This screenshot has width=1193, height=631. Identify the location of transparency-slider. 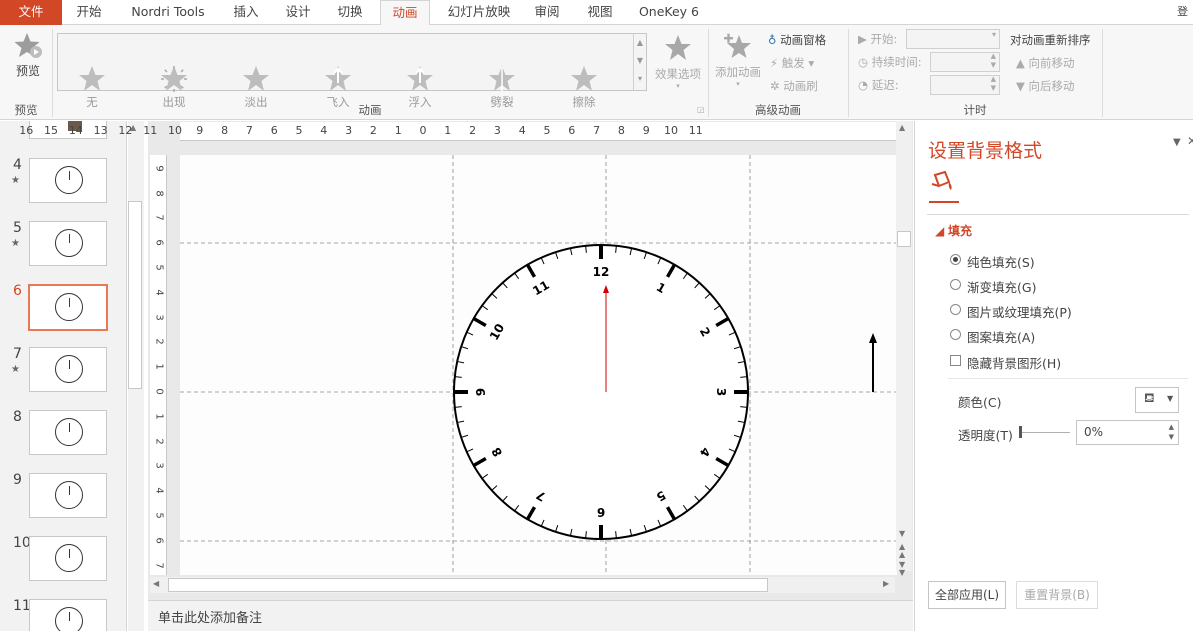
(1045, 432).